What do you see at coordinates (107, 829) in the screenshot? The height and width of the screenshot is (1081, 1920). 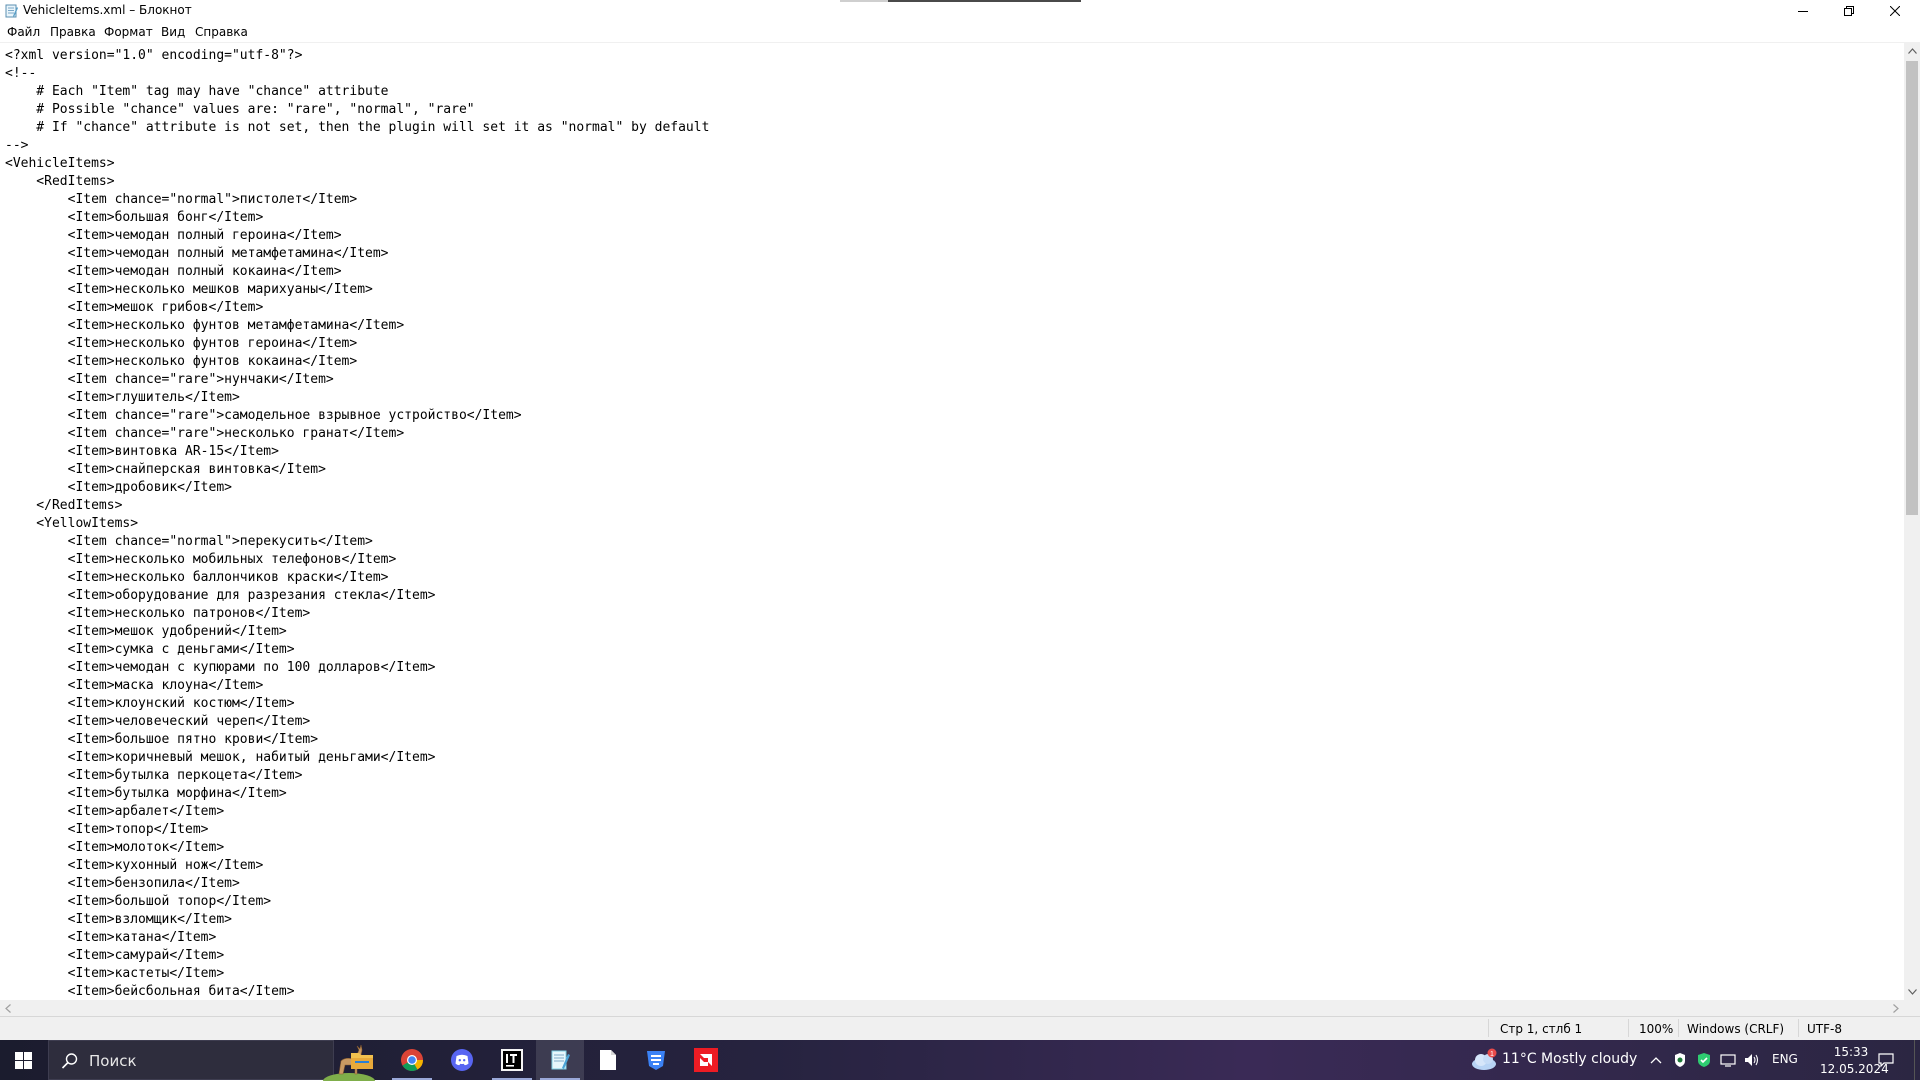 I see `editor-line: <Item>топор</Item>` at bounding box center [107, 829].